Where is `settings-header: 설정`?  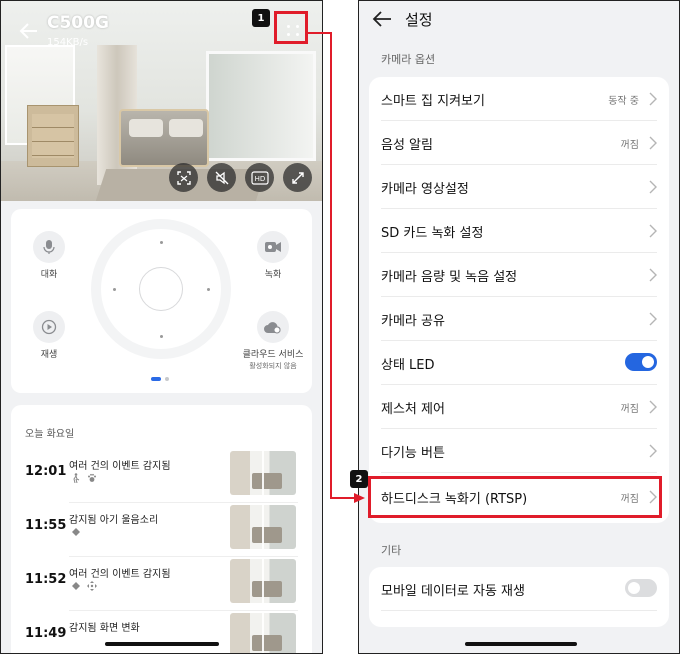
settings-header: 설정 is located at coordinates (519, 19).